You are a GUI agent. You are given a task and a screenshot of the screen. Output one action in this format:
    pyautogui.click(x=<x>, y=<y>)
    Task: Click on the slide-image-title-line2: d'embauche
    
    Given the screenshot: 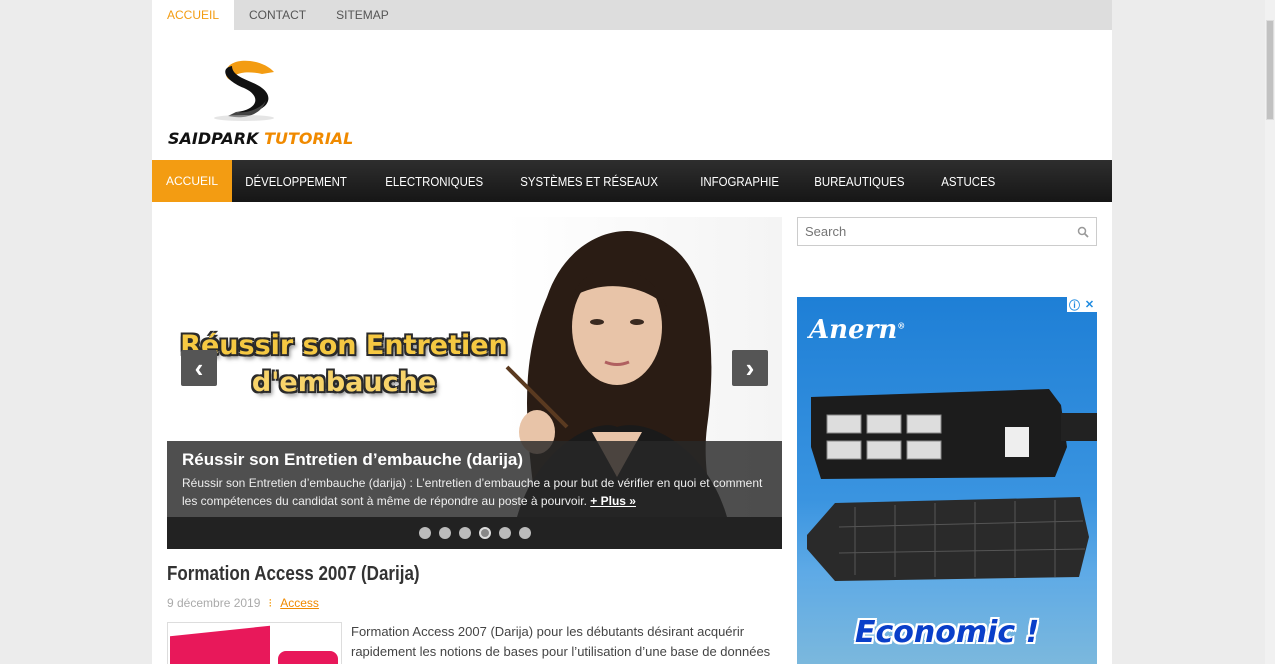 What is the action you would take?
    pyautogui.click(x=344, y=382)
    